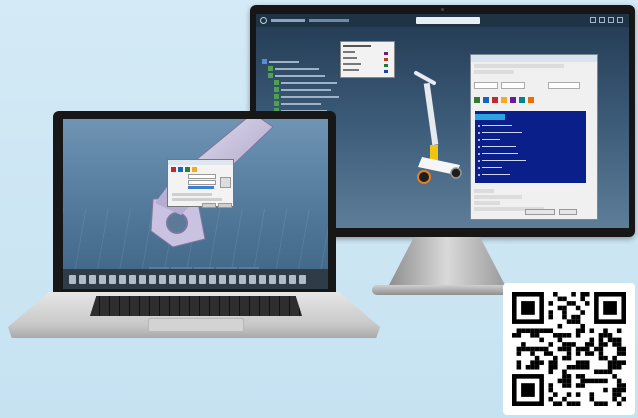  What do you see at coordinates (180, 169) in the screenshot?
I see `select-icon` at bounding box center [180, 169].